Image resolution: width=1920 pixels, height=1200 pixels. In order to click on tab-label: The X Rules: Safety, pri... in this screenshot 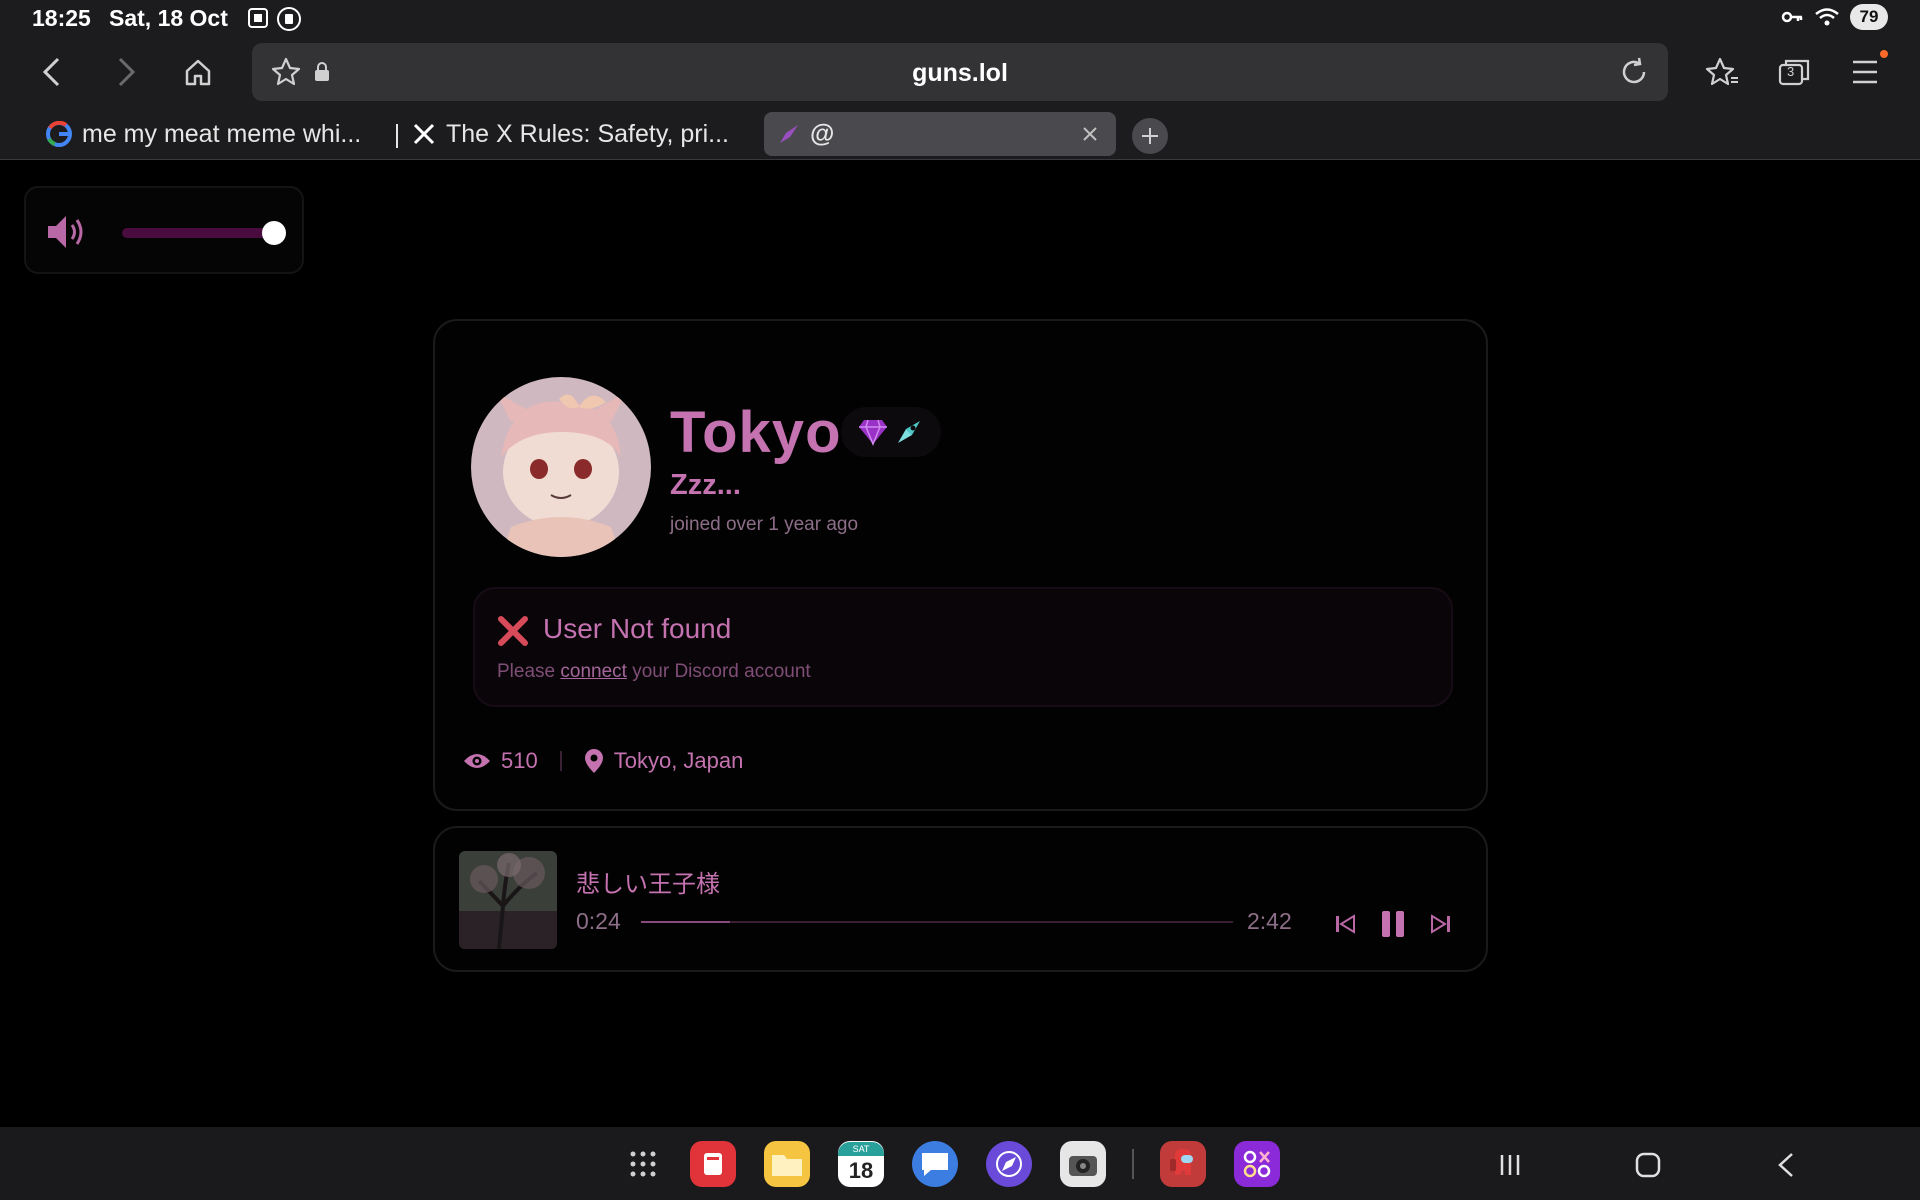, I will do `click(587, 133)`.